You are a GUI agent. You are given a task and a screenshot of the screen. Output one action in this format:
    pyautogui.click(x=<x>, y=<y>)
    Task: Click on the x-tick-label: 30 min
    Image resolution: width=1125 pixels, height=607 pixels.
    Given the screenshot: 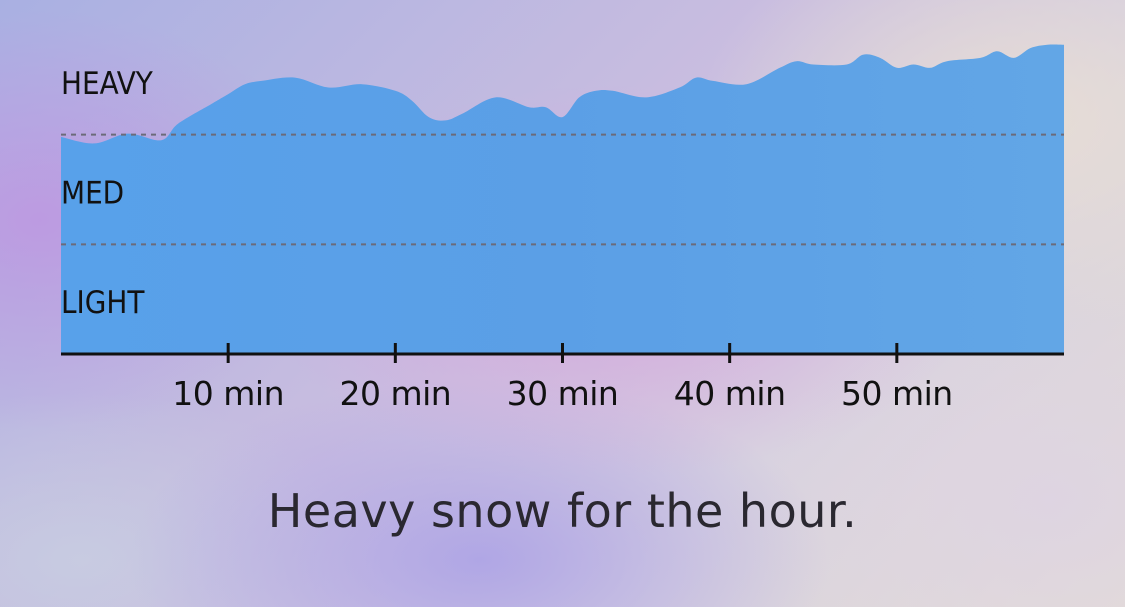 What is the action you would take?
    pyautogui.click(x=563, y=393)
    